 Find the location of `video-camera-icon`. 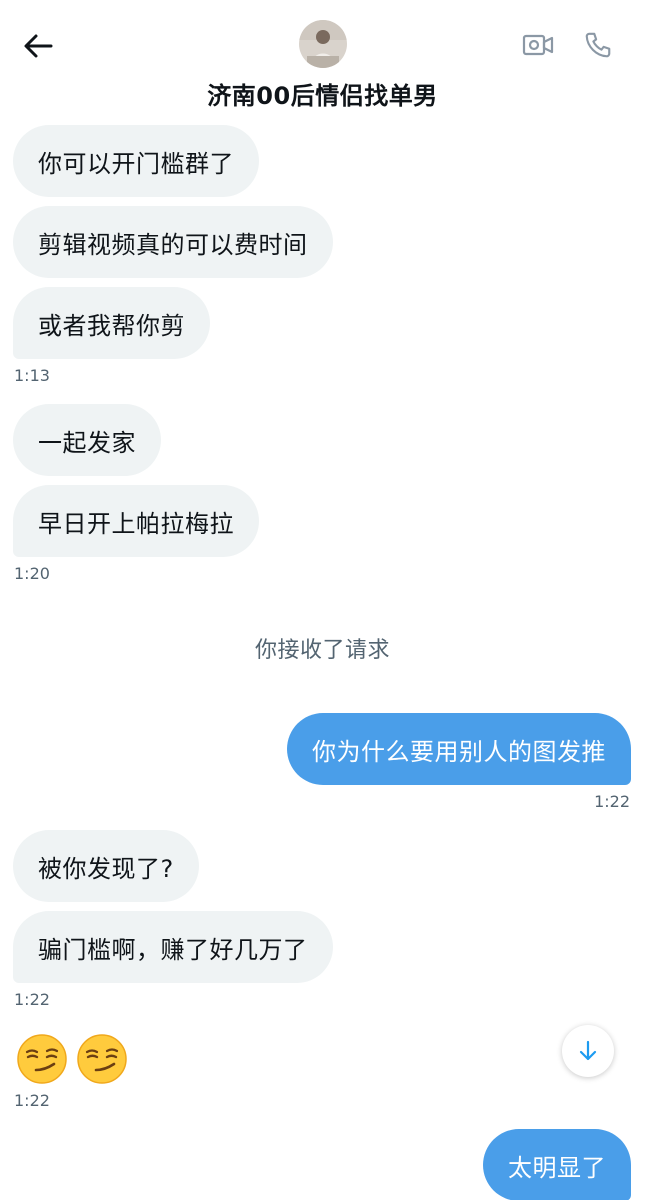

video-camera-icon is located at coordinates (538, 45).